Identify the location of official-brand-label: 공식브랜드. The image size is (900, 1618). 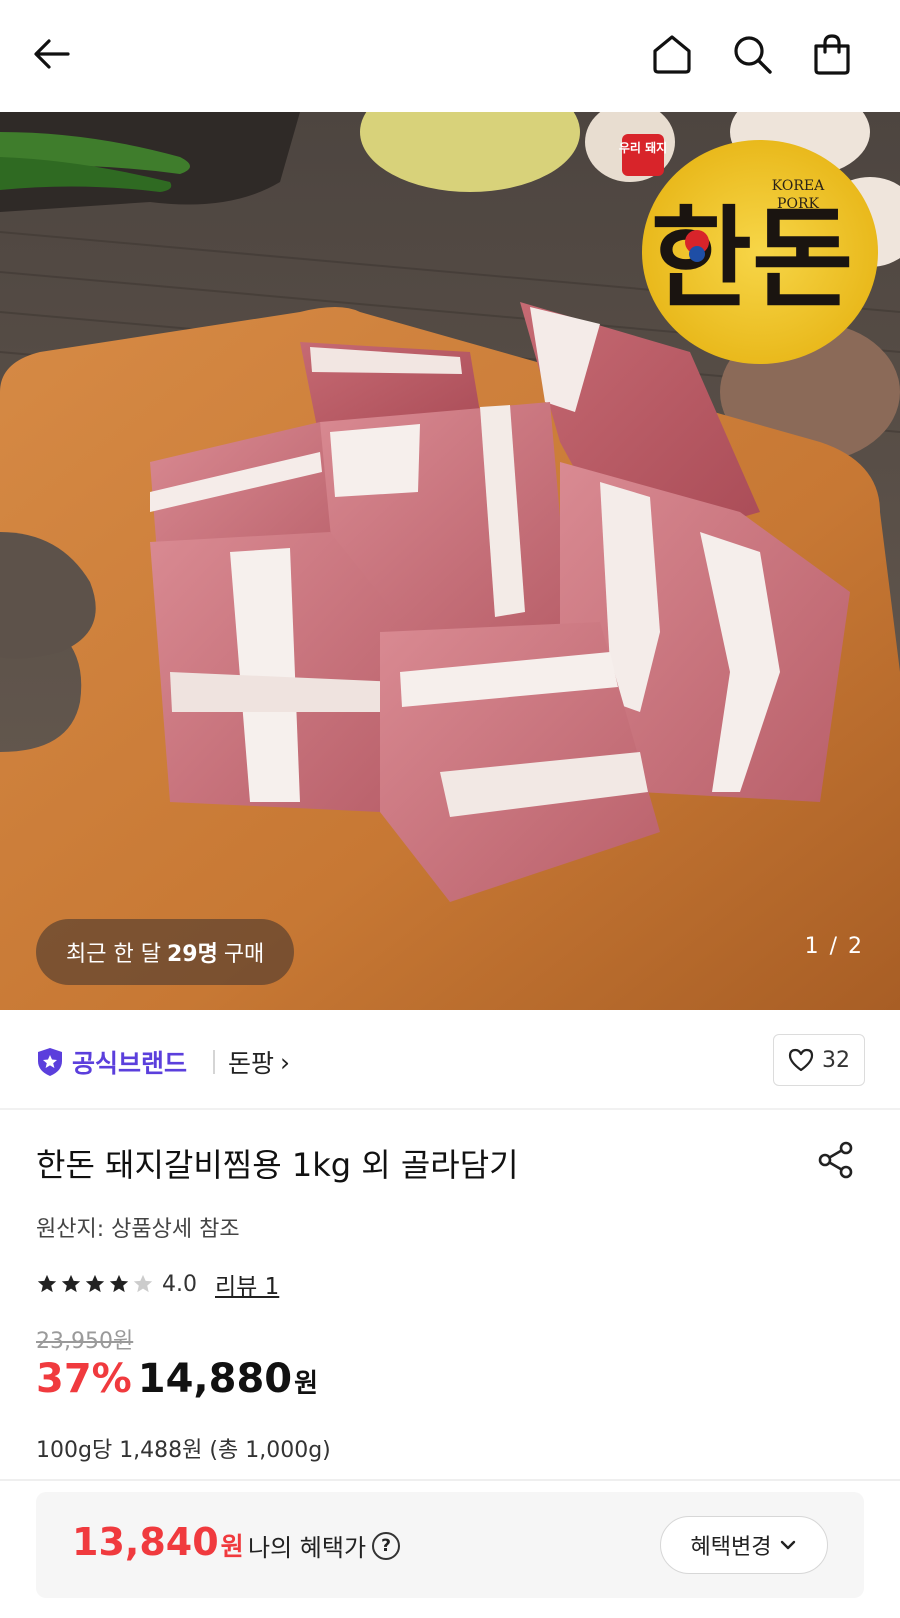
(130, 1063).